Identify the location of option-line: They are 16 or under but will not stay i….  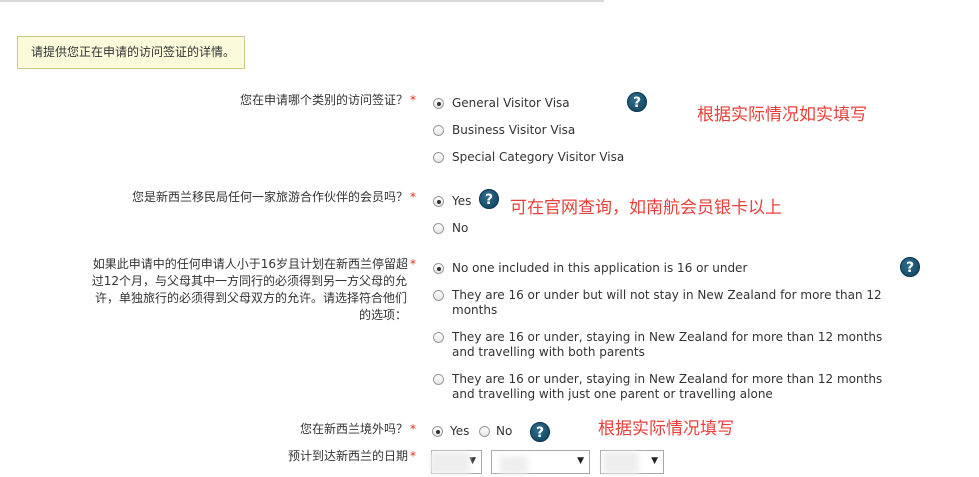
(667, 295).